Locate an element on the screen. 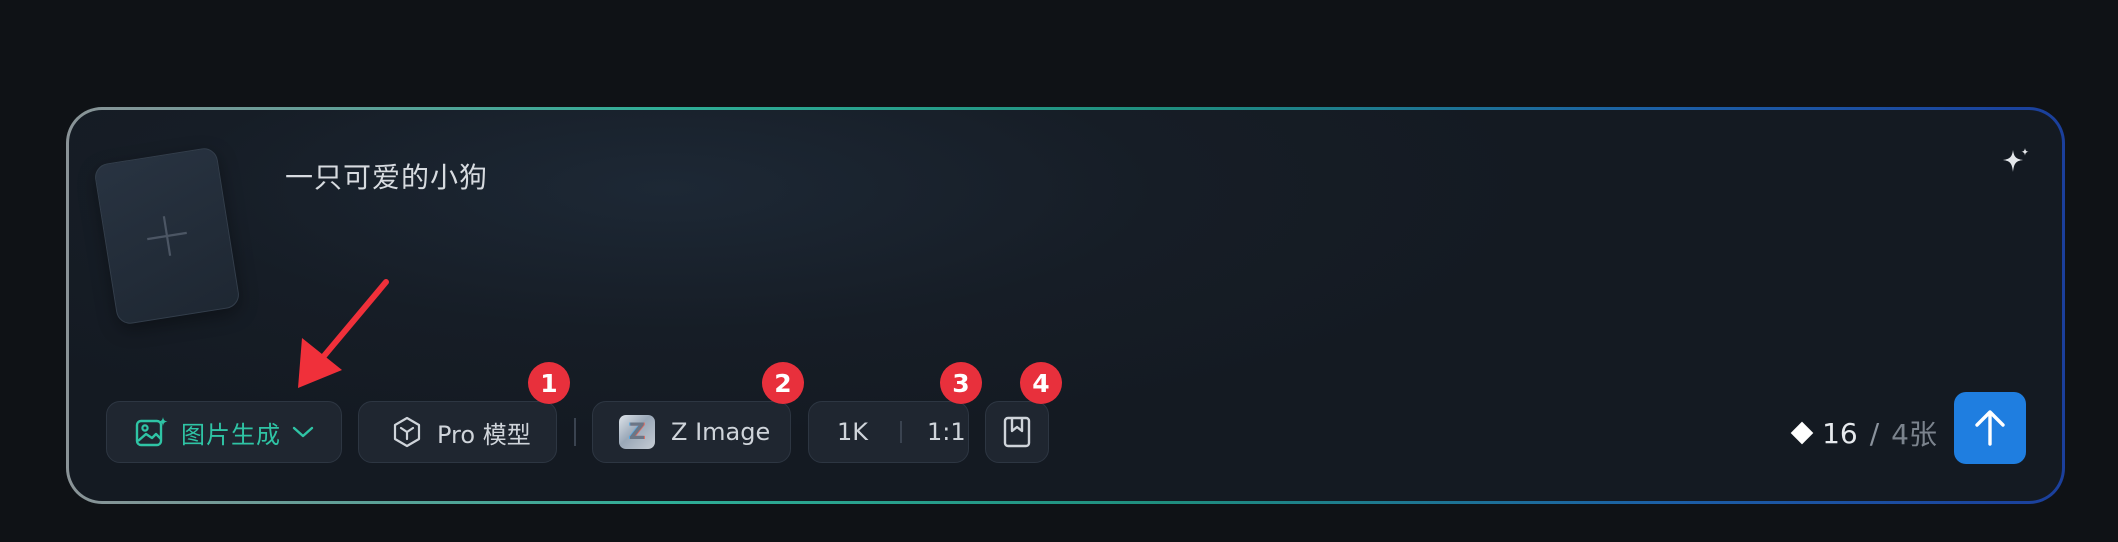 This screenshot has width=2118, height=542. image-count: 4张 is located at coordinates (1914, 434).